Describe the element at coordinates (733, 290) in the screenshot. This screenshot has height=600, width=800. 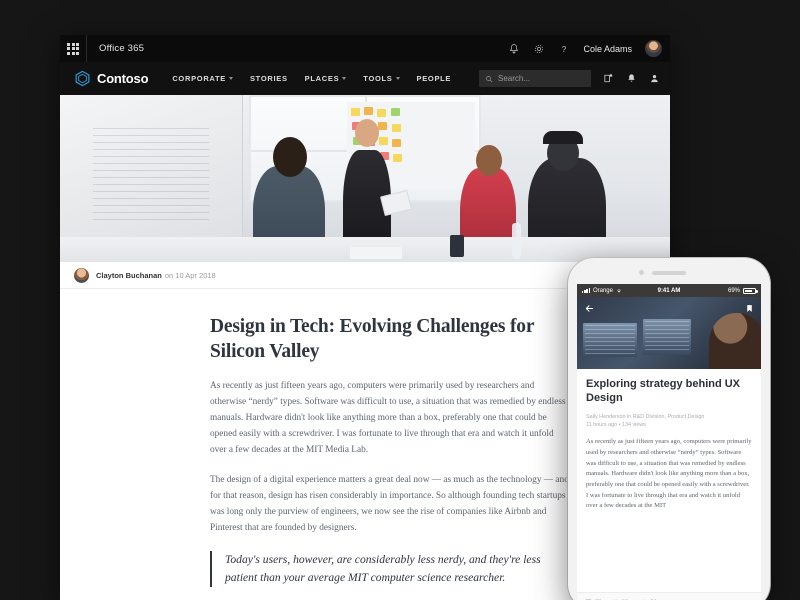
I see `battery-percent-label: 69%` at that location.